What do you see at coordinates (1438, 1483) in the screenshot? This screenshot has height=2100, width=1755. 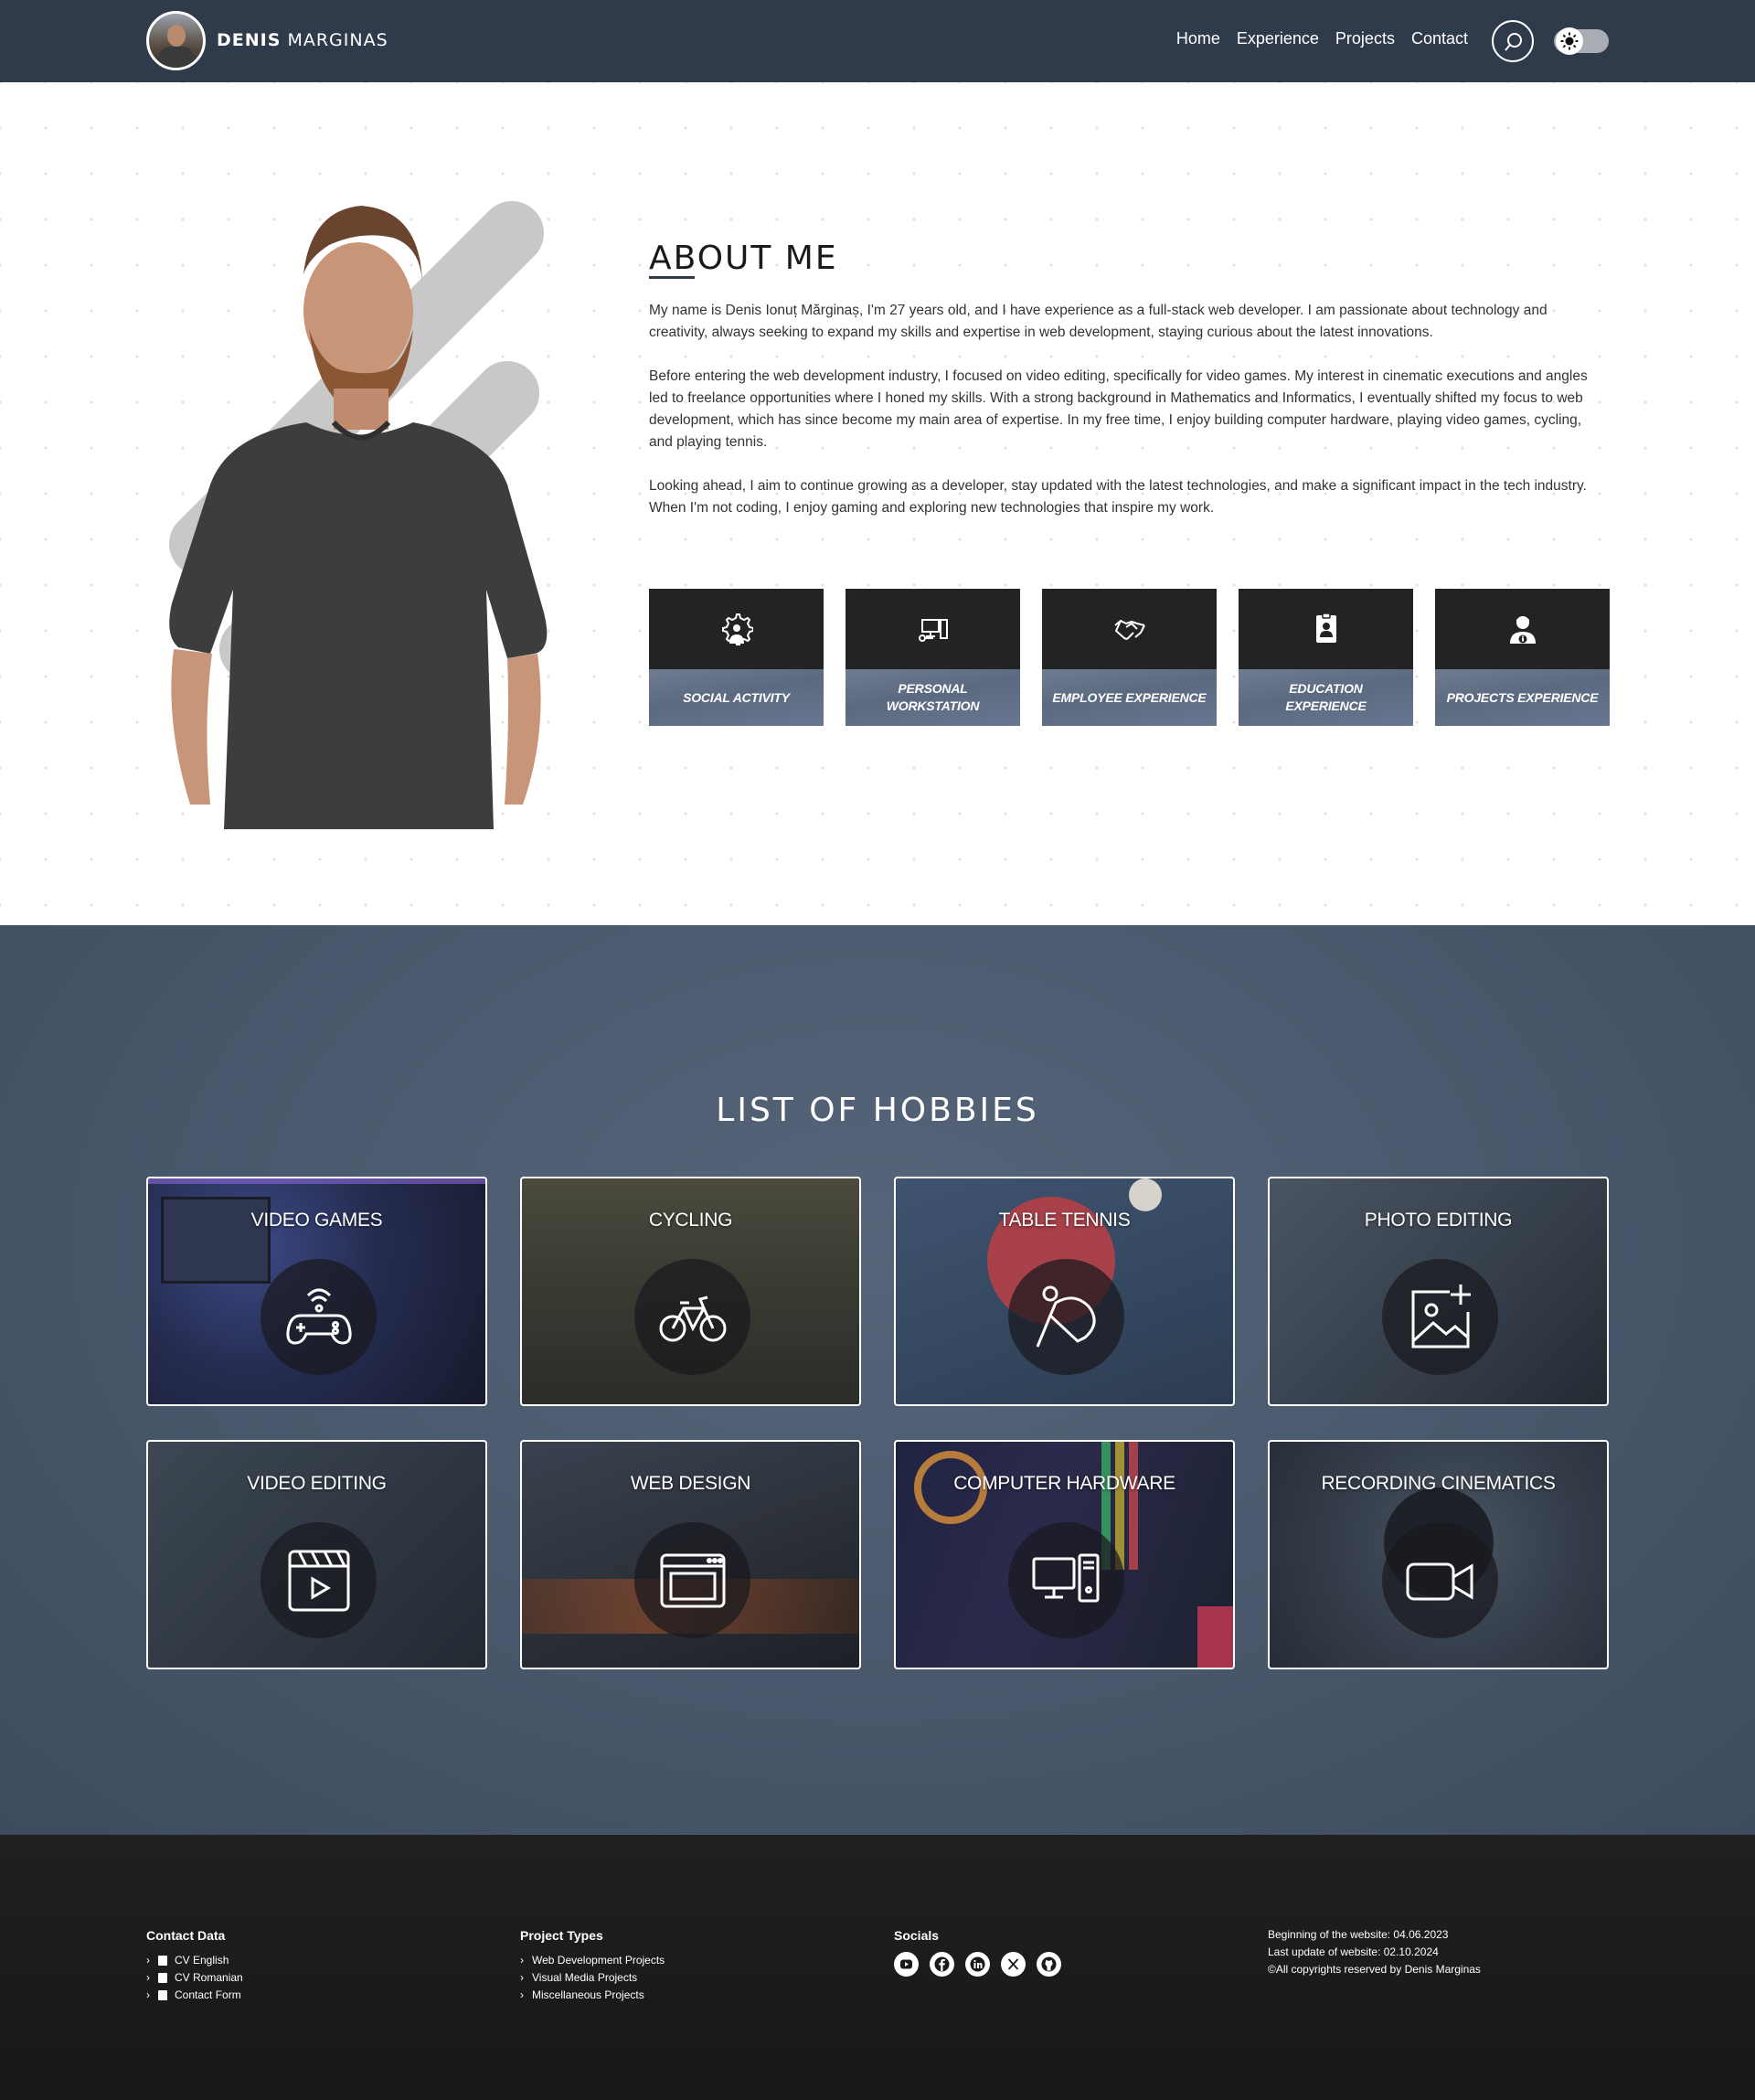 I see `hobby-label: Recording Cinematics` at bounding box center [1438, 1483].